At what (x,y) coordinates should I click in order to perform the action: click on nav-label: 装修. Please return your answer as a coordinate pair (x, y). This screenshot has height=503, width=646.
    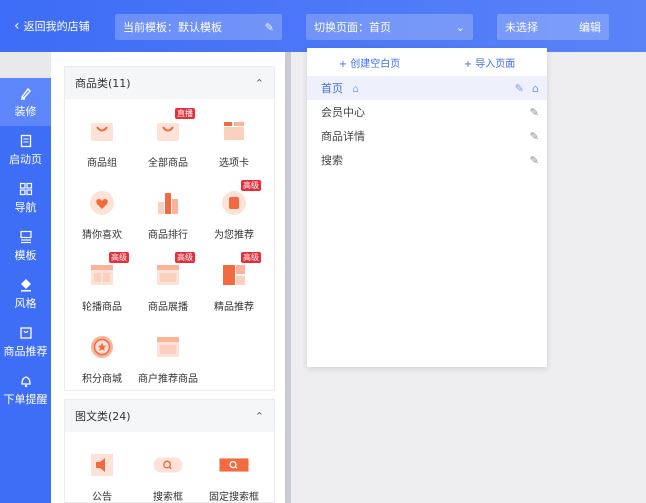
    Looking at the image, I should click on (25, 111).